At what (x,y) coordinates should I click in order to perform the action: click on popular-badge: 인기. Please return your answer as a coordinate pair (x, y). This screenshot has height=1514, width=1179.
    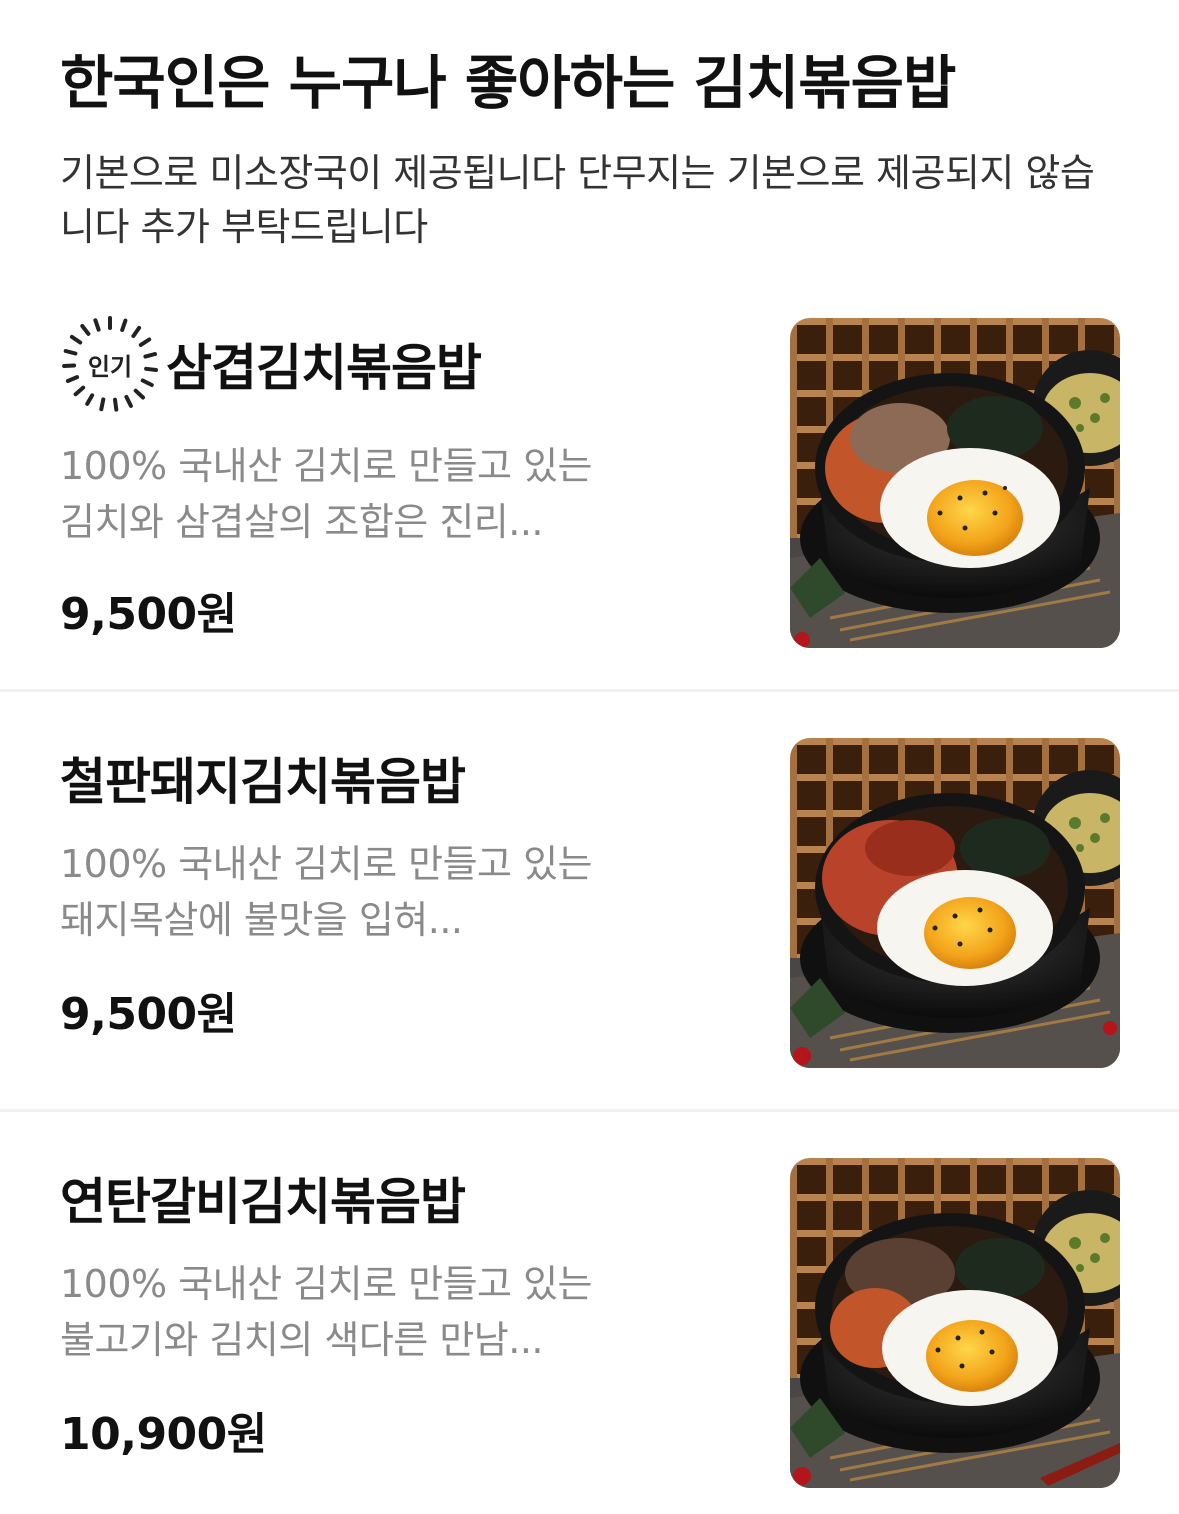
    Looking at the image, I should click on (110, 364).